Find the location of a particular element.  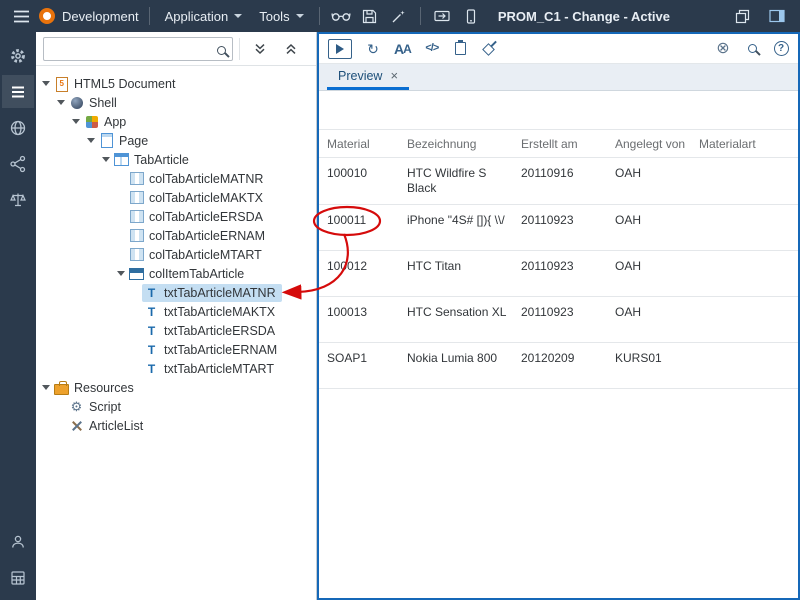

page-icon is located at coordinates (106, 140).